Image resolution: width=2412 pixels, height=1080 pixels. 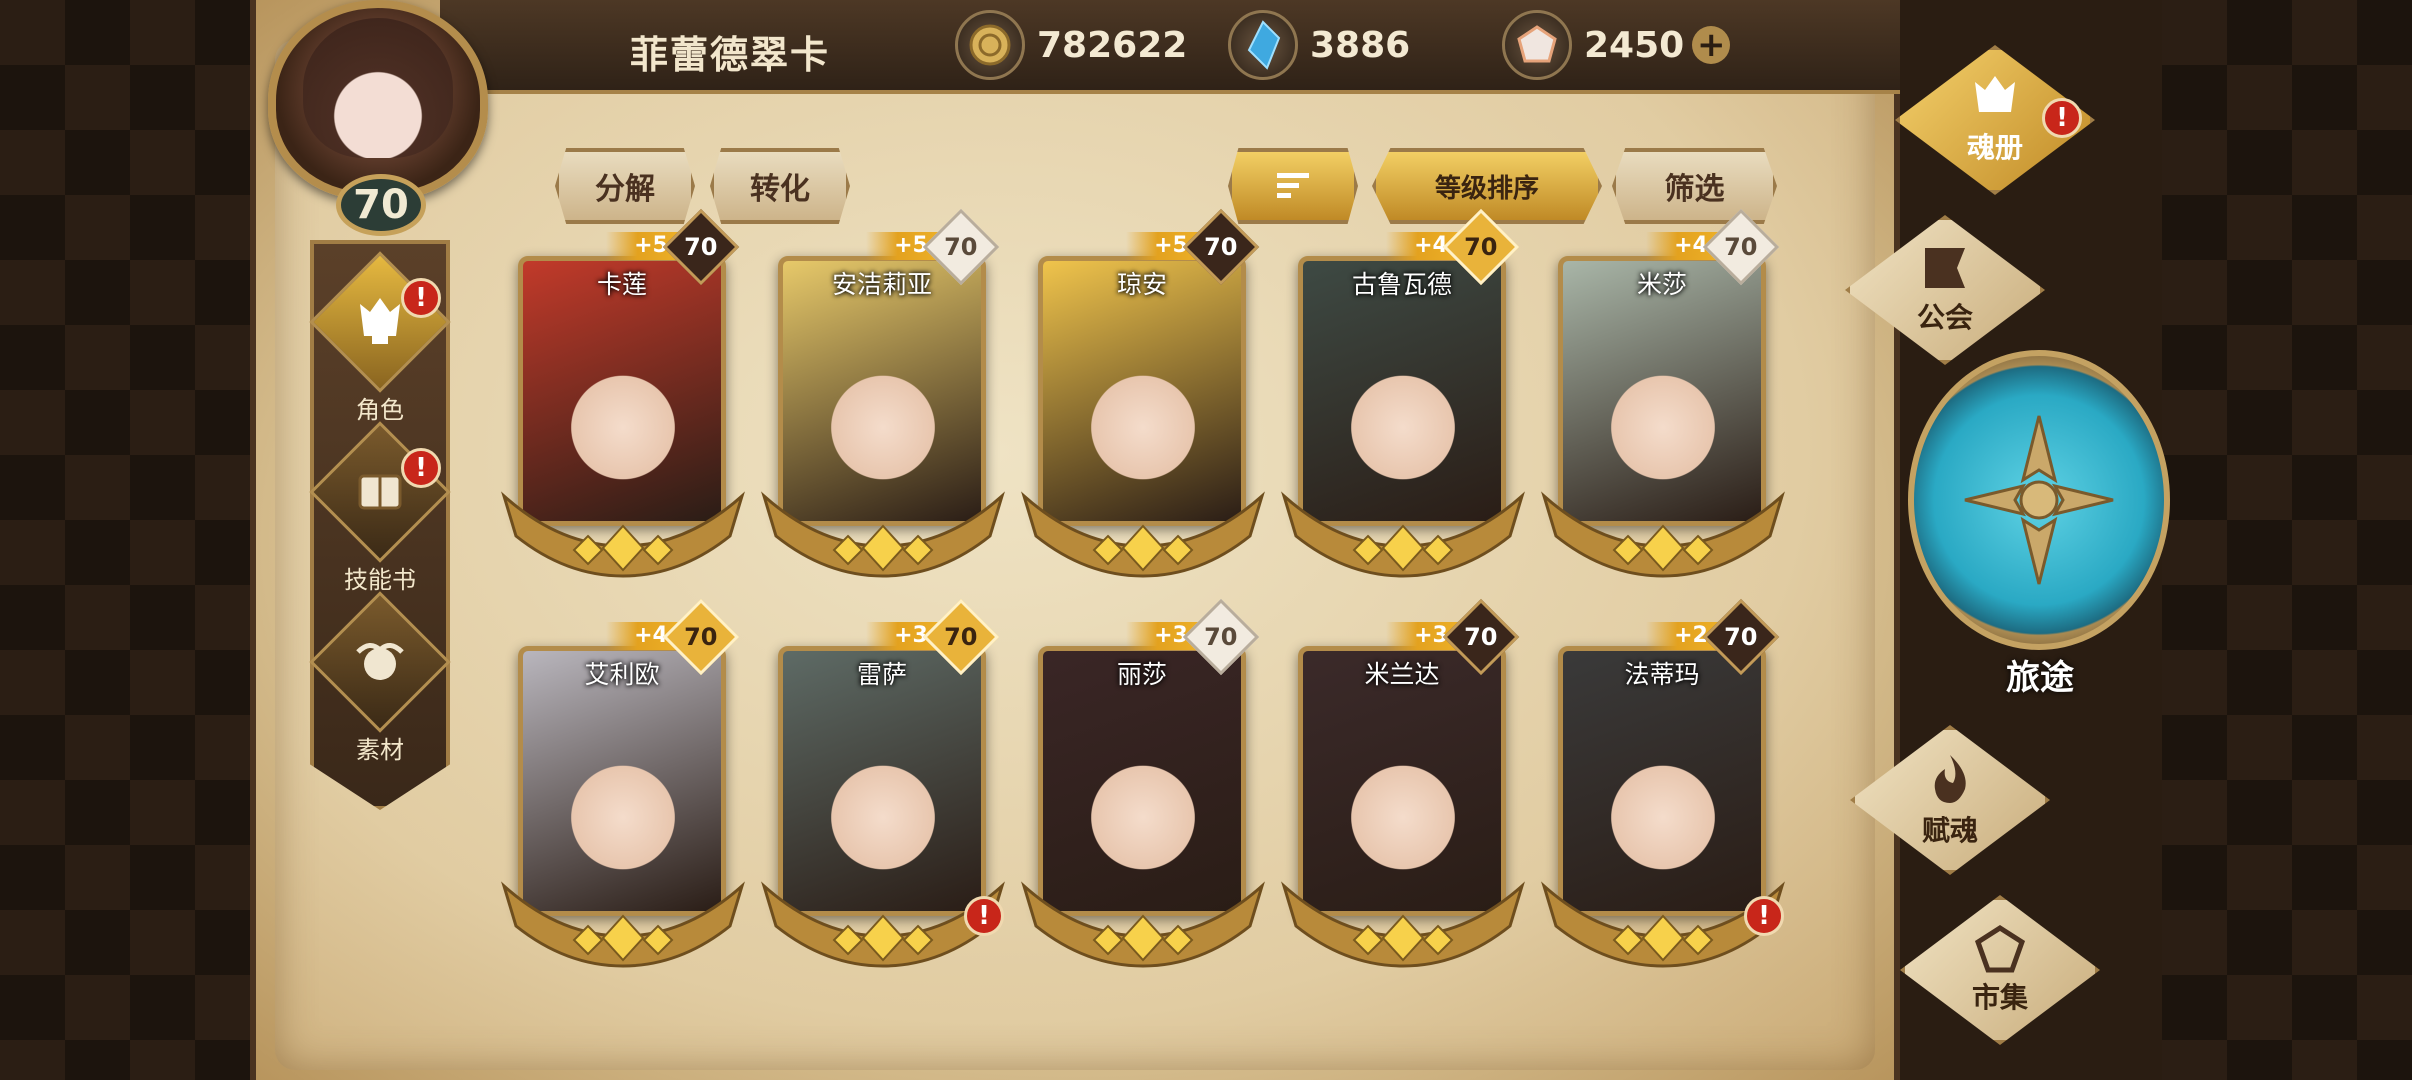 I want to click on hero-card: 艾利欧 +4 70, so click(x=623, y=792).